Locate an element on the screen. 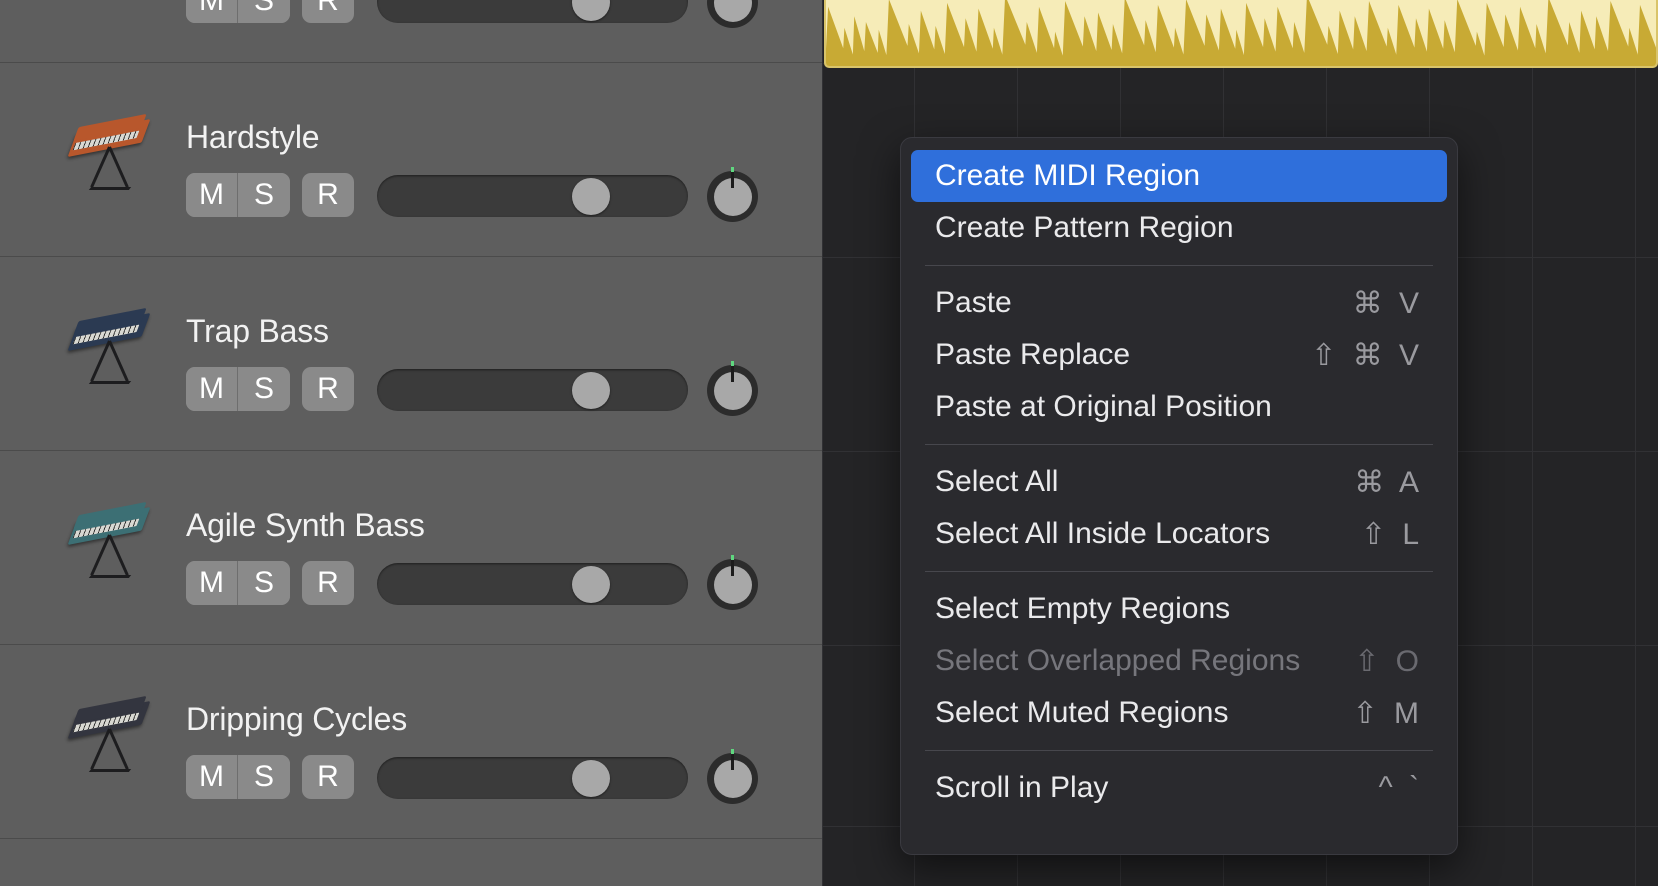 This screenshot has width=1658, height=886. menu-item-label: Create Pattern Region is located at coordinates (1084, 227).